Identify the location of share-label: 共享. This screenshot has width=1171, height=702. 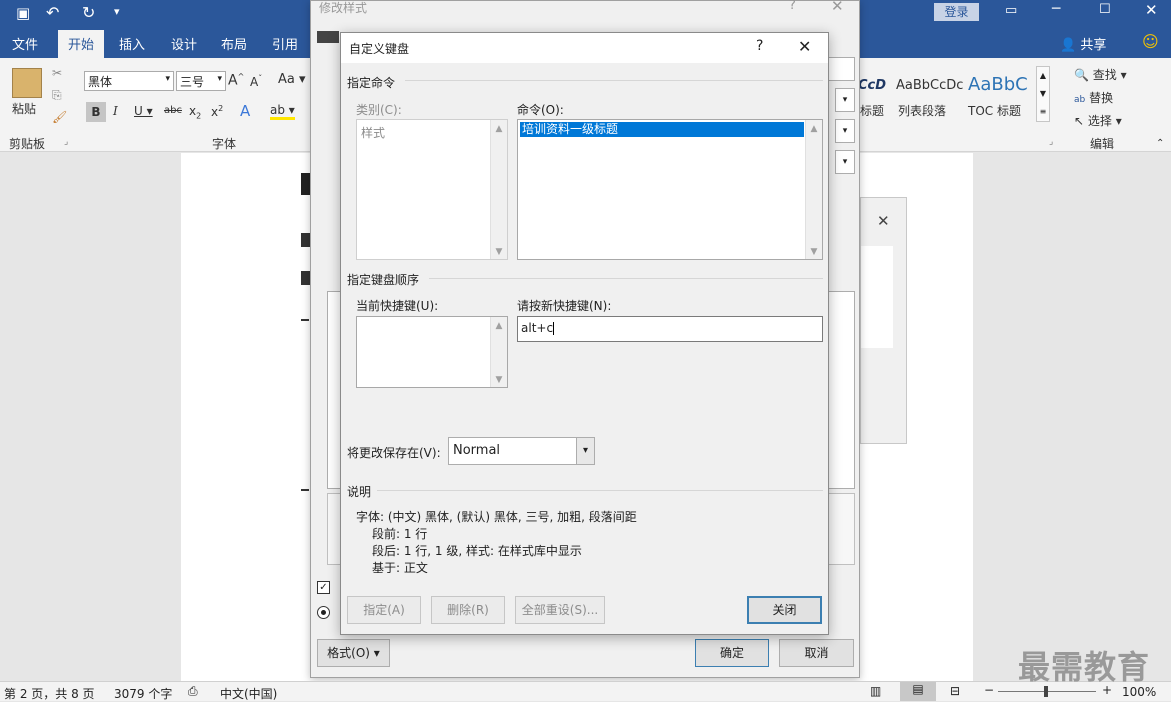
(1093, 45).